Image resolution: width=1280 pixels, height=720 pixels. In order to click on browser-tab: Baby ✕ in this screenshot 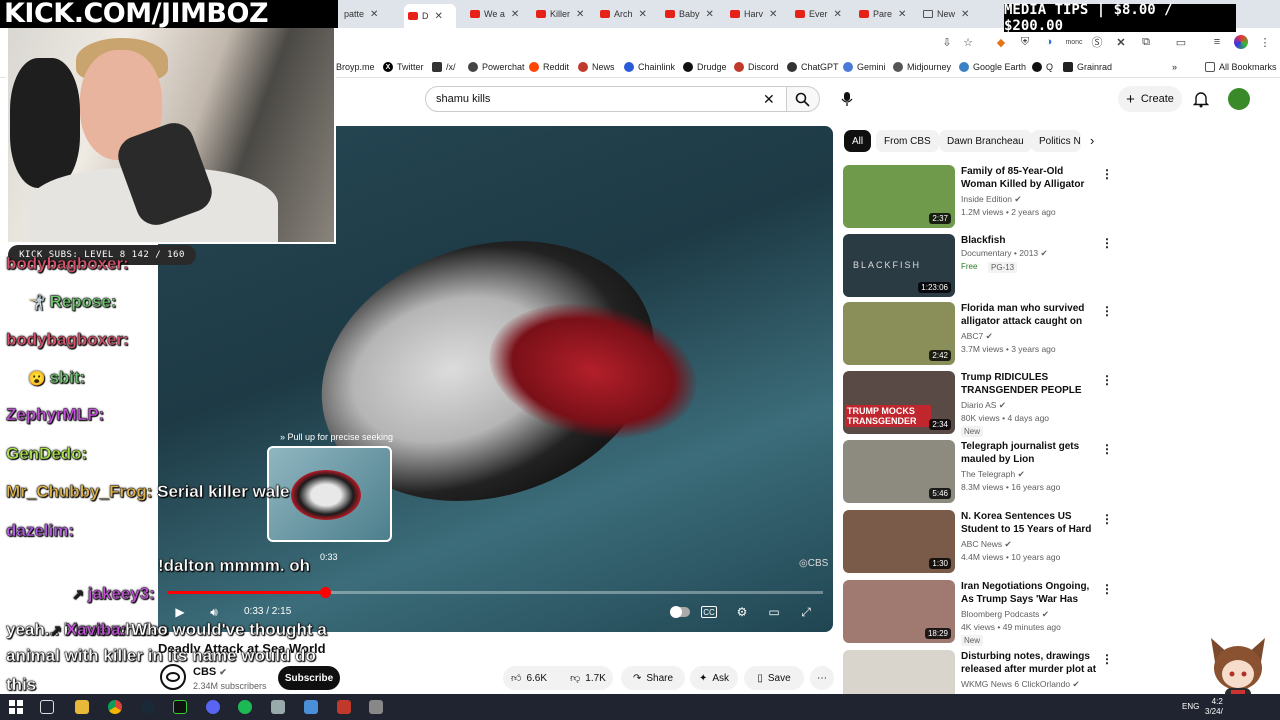, I will do `click(691, 14)`.